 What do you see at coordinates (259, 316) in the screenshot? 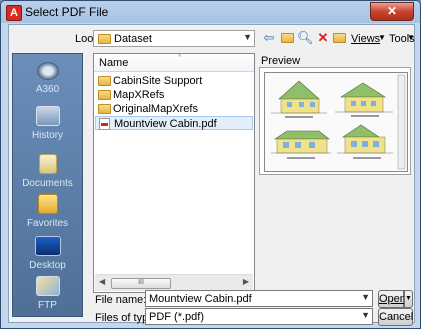
I see `file-type-dropdown: PDF (*.pdf) ▼` at bounding box center [259, 316].